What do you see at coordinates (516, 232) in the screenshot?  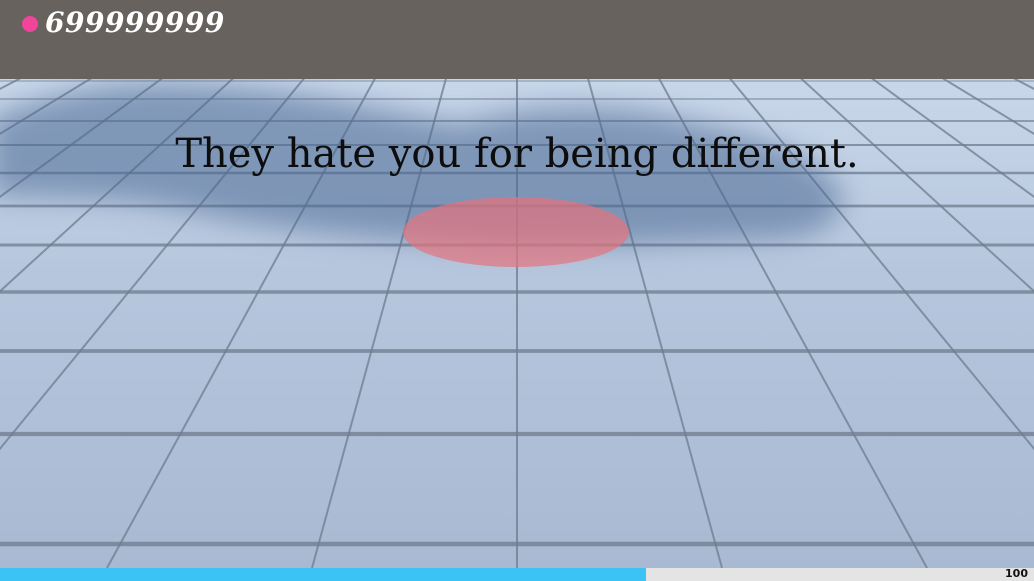 I see `red-target-zone` at bounding box center [516, 232].